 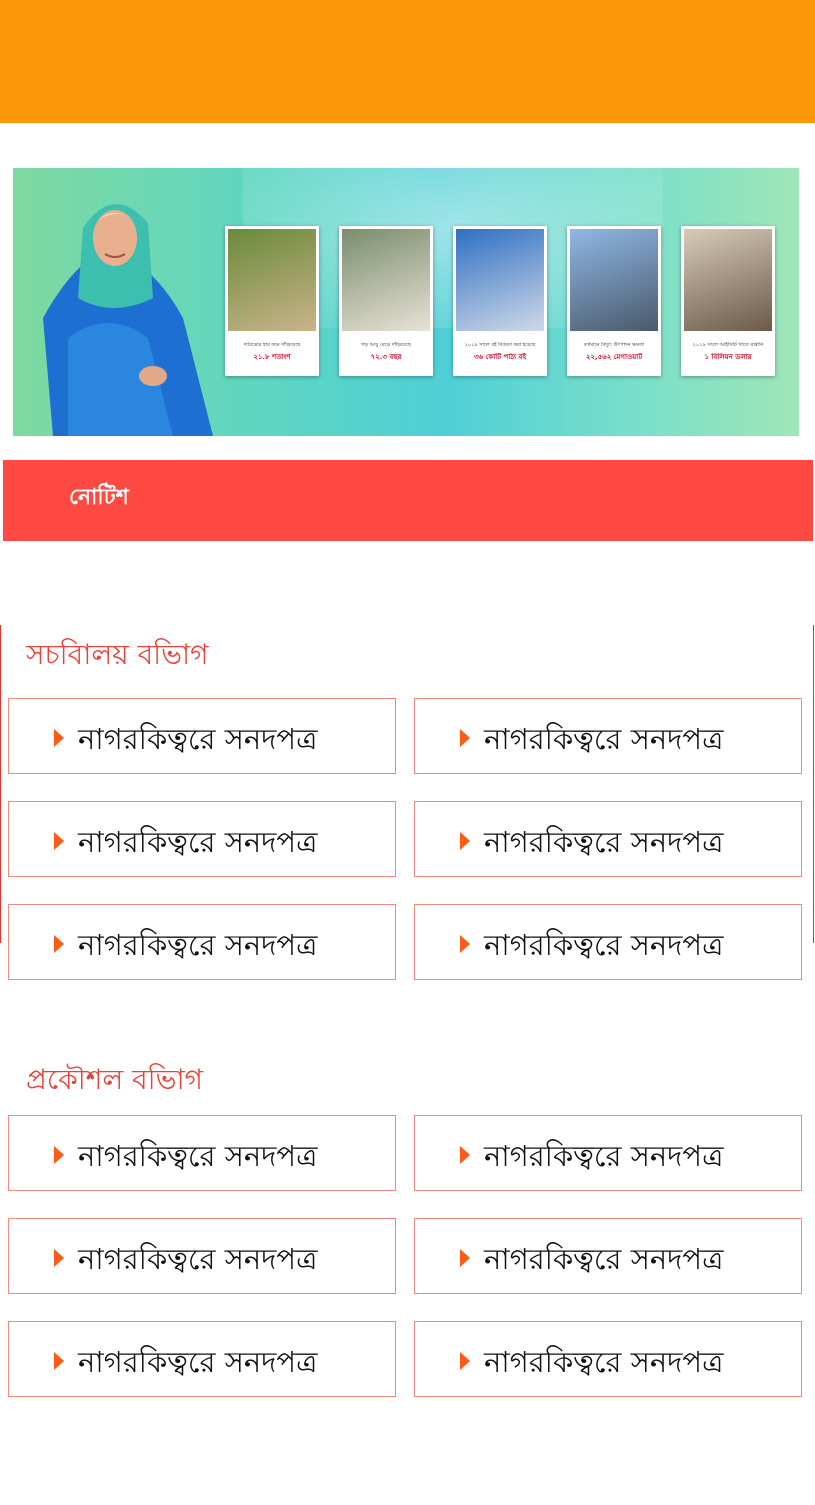 What do you see at coordinates (0, 784) in the screenshot?
I see `section-border-left` at bounding box center [0, 784].